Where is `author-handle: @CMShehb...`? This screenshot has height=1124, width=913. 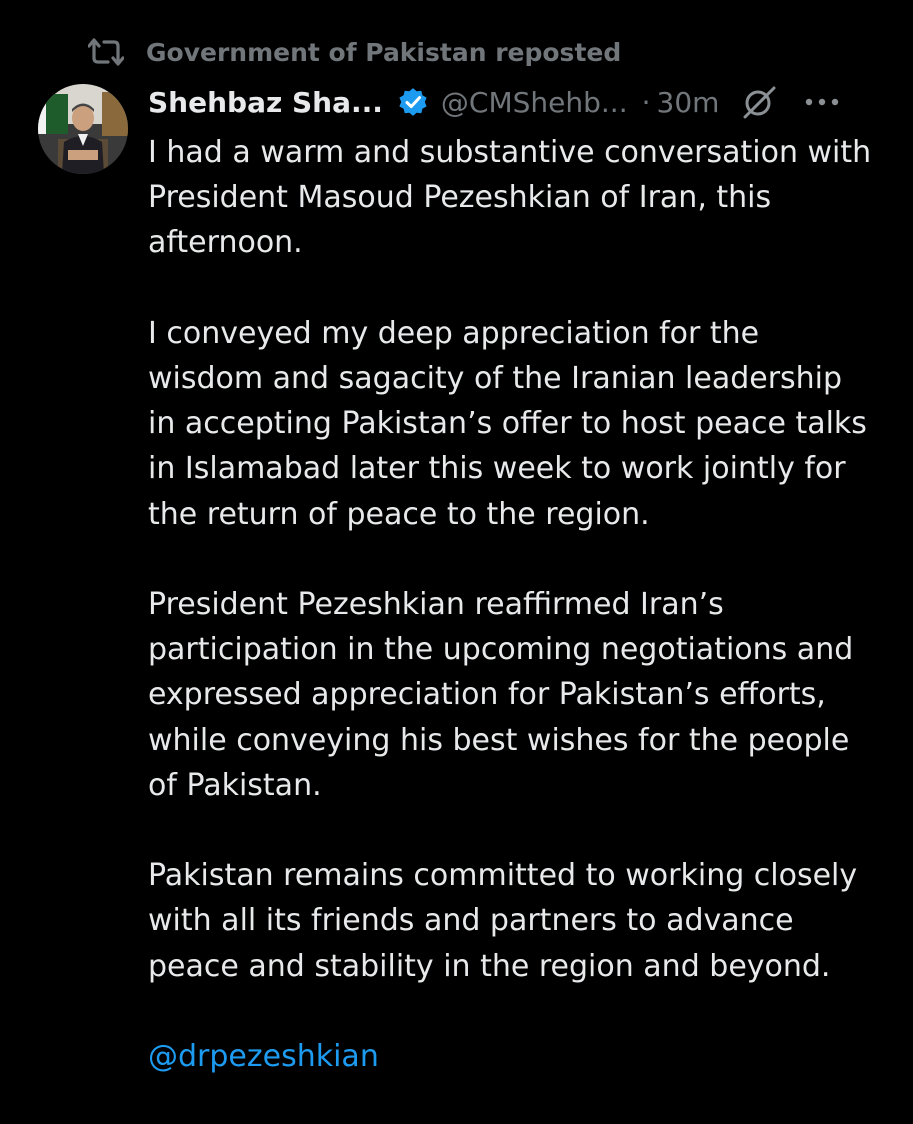 author-handle: @CMShehb... is located at coordinates (534, 102).